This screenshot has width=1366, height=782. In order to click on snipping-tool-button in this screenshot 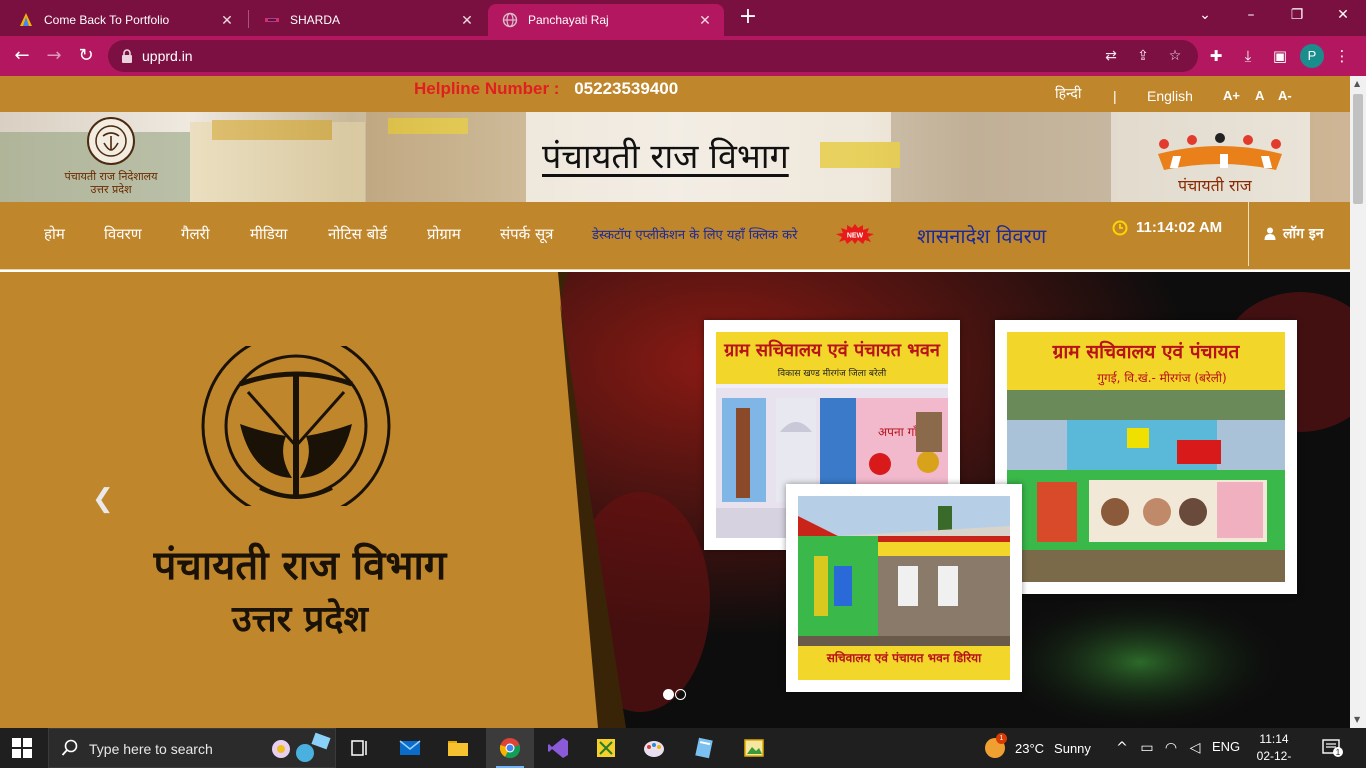, I will do `click(606, 748)`.